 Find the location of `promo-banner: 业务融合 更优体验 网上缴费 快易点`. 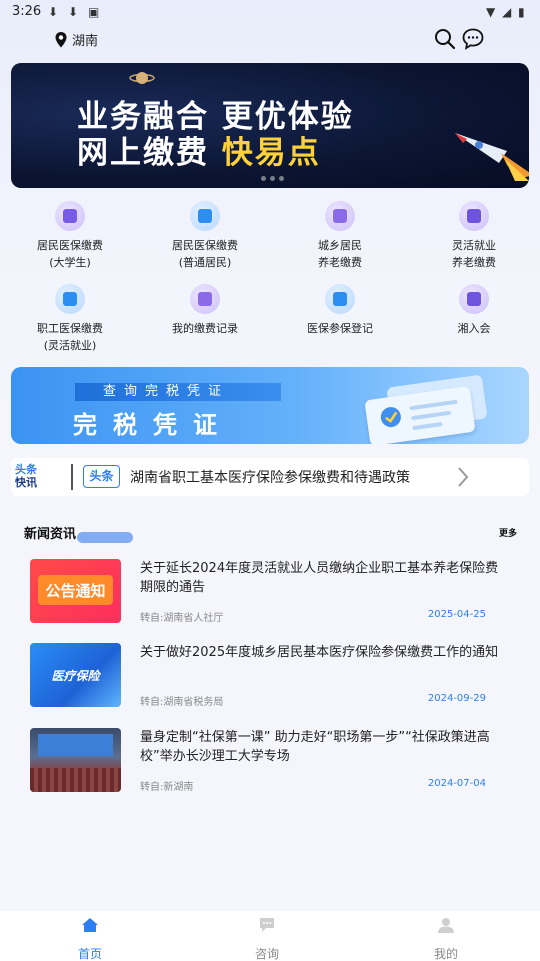

promo-banner: 业务融合 更优体验 网上缴费 快易点 is located at coordinates (270, 125).